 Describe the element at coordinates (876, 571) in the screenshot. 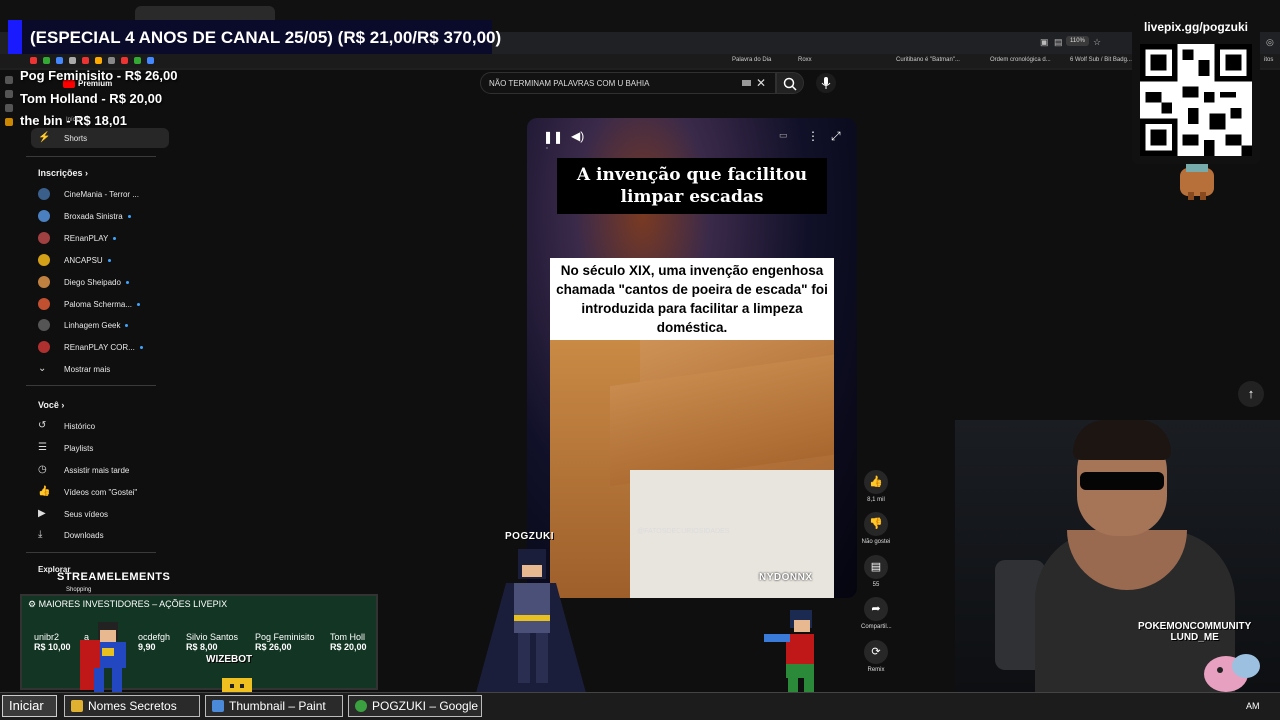

I see `comments-button: ▤ 55` at that location.